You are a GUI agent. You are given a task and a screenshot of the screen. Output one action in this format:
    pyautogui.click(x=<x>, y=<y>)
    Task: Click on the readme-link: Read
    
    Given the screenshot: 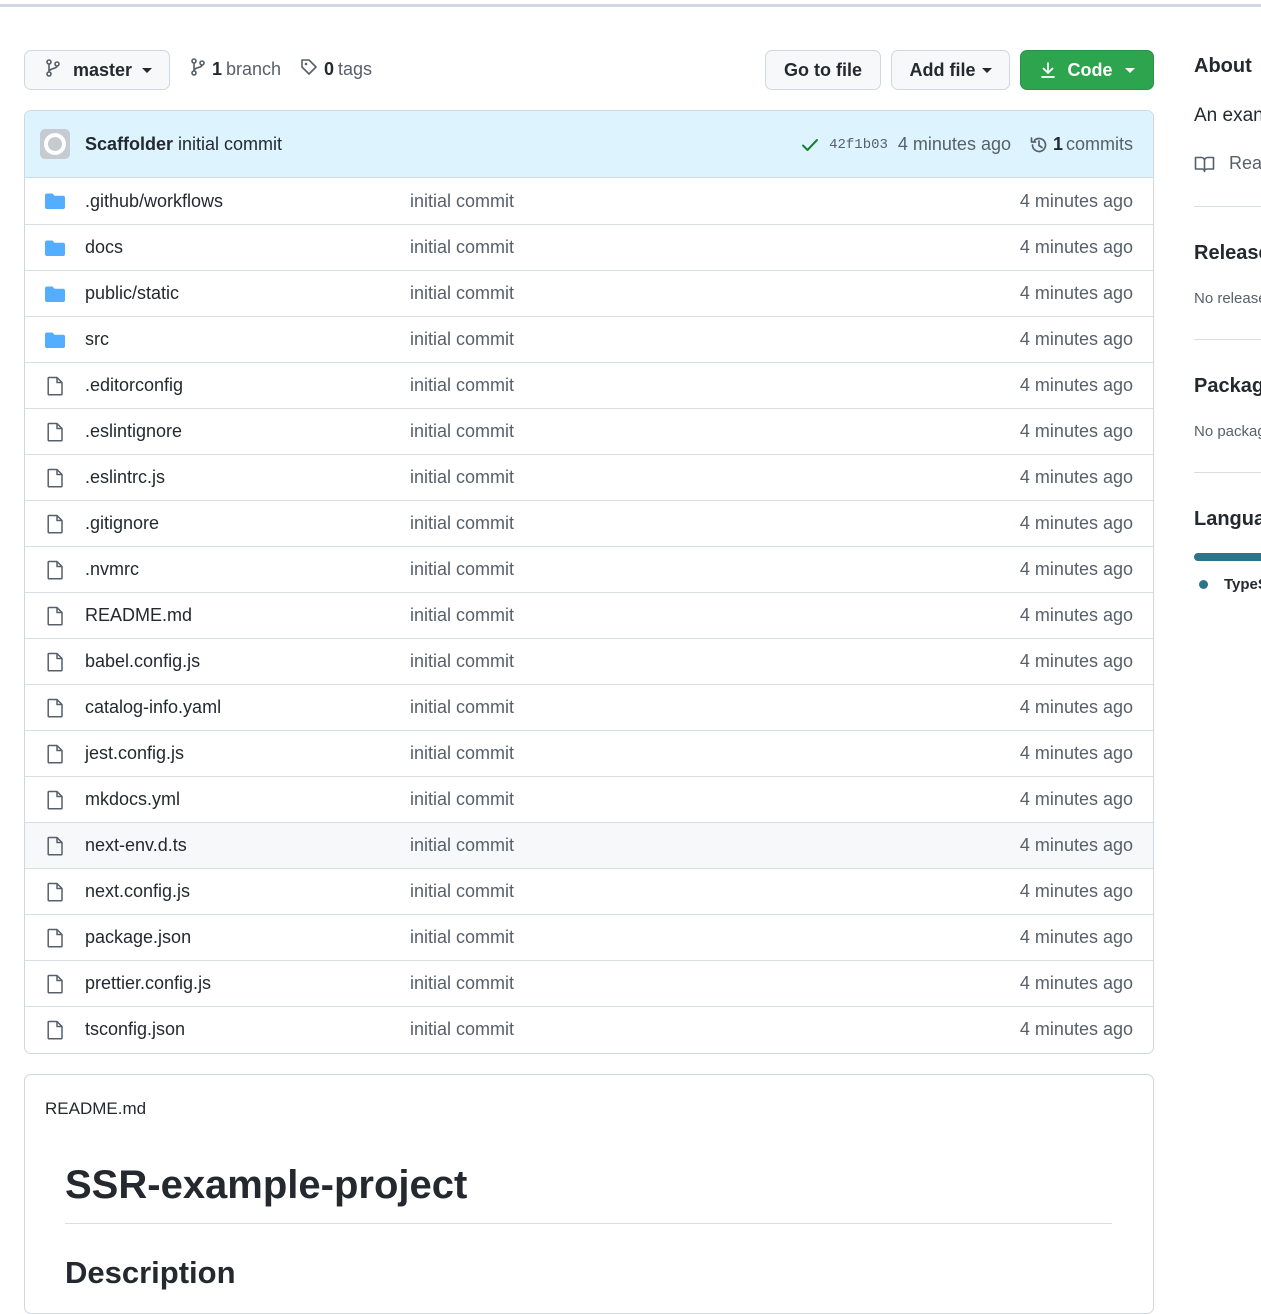 What is the action you would take?
    pyautogui.click(x=1227, y=163)
    